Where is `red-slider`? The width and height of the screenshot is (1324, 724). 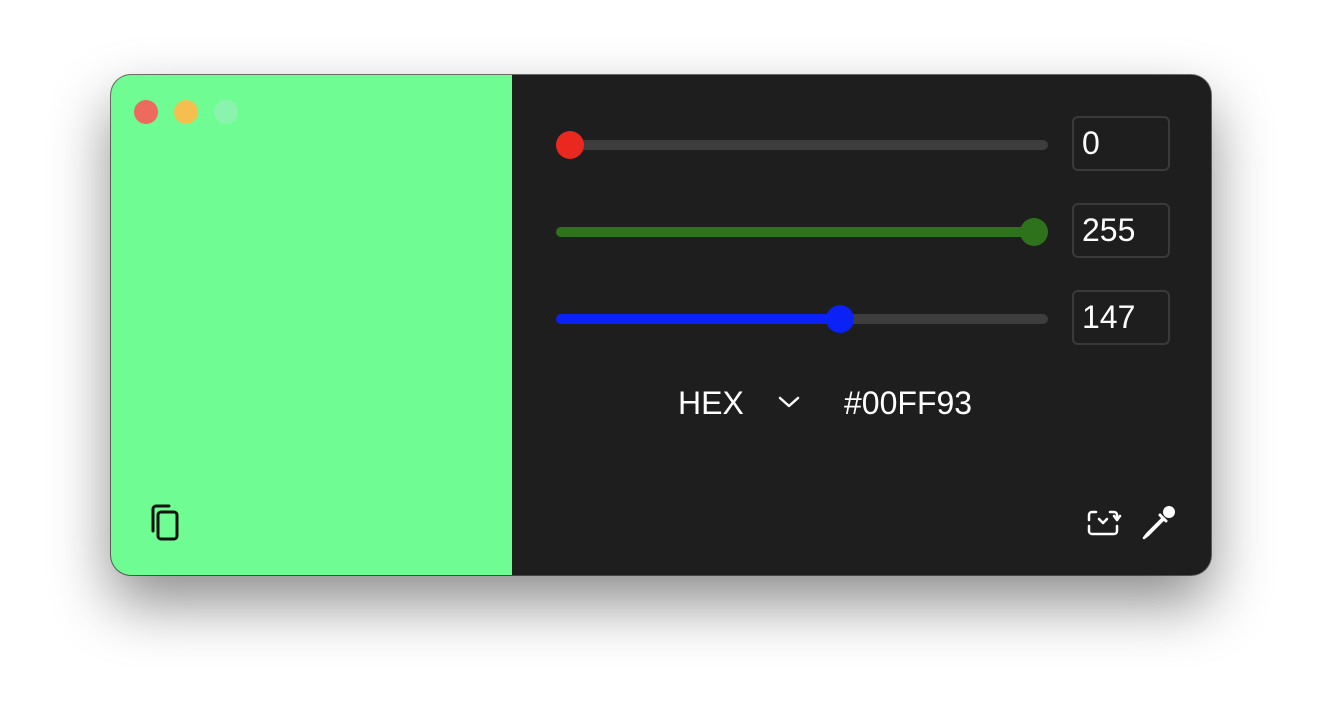
red-slider is located at coordinates (802, 145).